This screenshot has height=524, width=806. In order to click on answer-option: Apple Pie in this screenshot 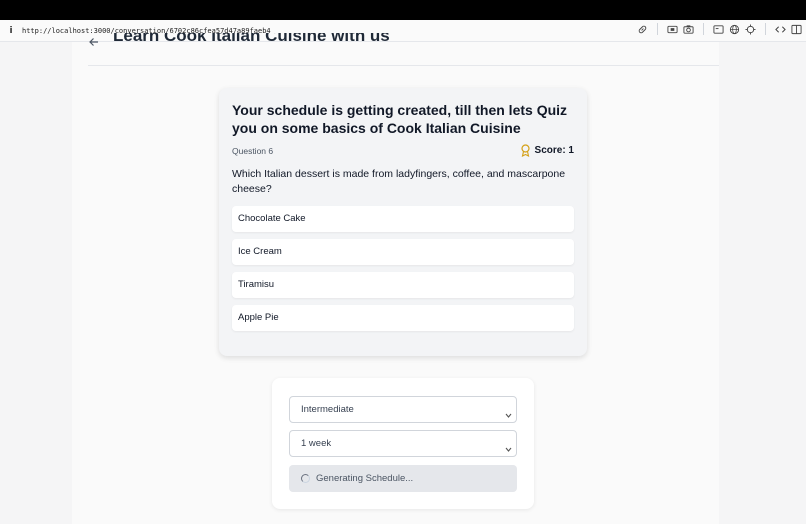, I will do `click(403, 318)`.